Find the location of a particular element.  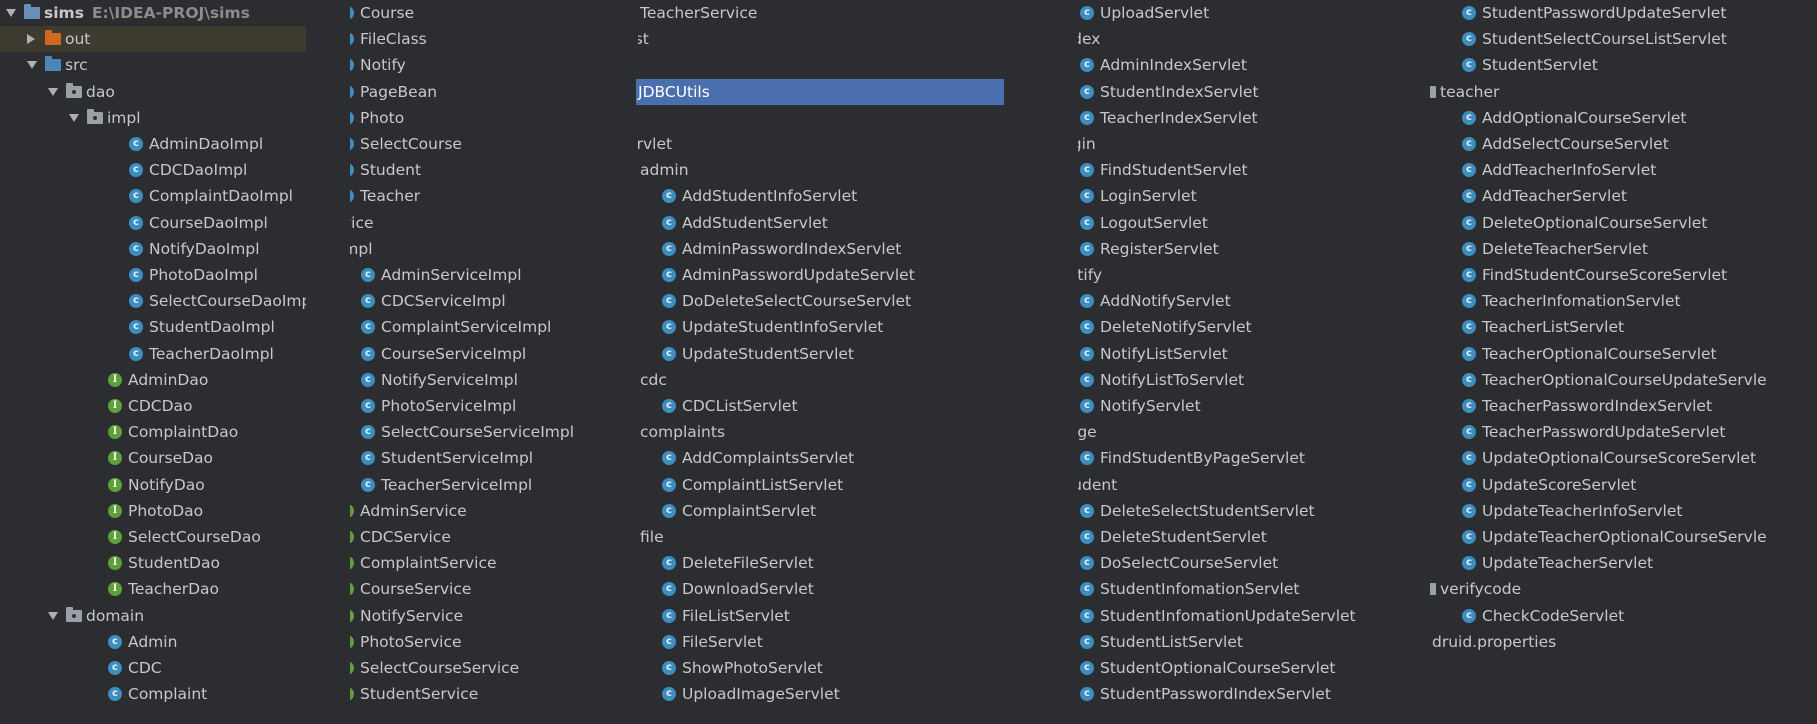

tree-item-pagebean: c PageBean is located at coordinates (487, 92).